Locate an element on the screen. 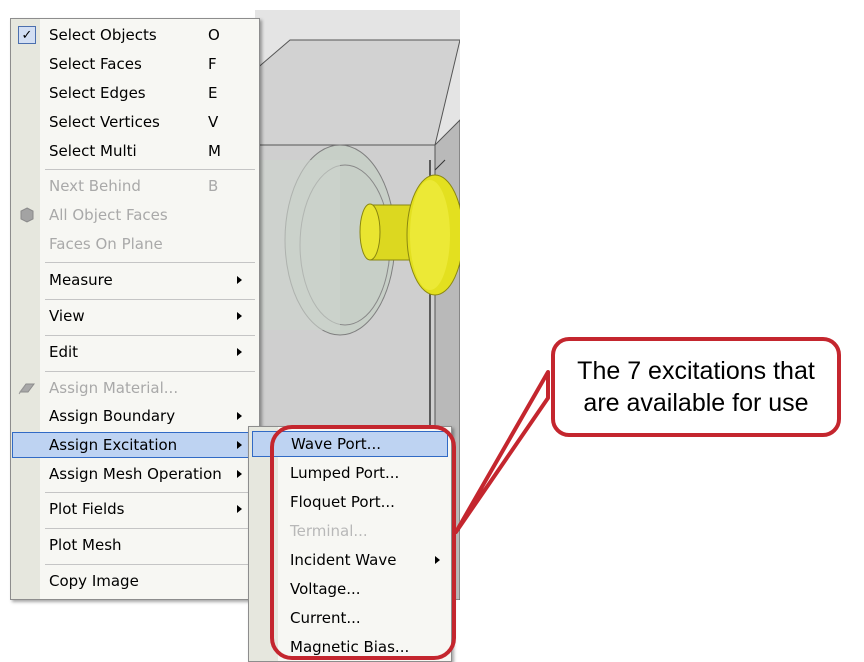 The height and width of the screenshot is (662, 864). menu-item-label: All Object Faces is located at coordinates (108, 215).